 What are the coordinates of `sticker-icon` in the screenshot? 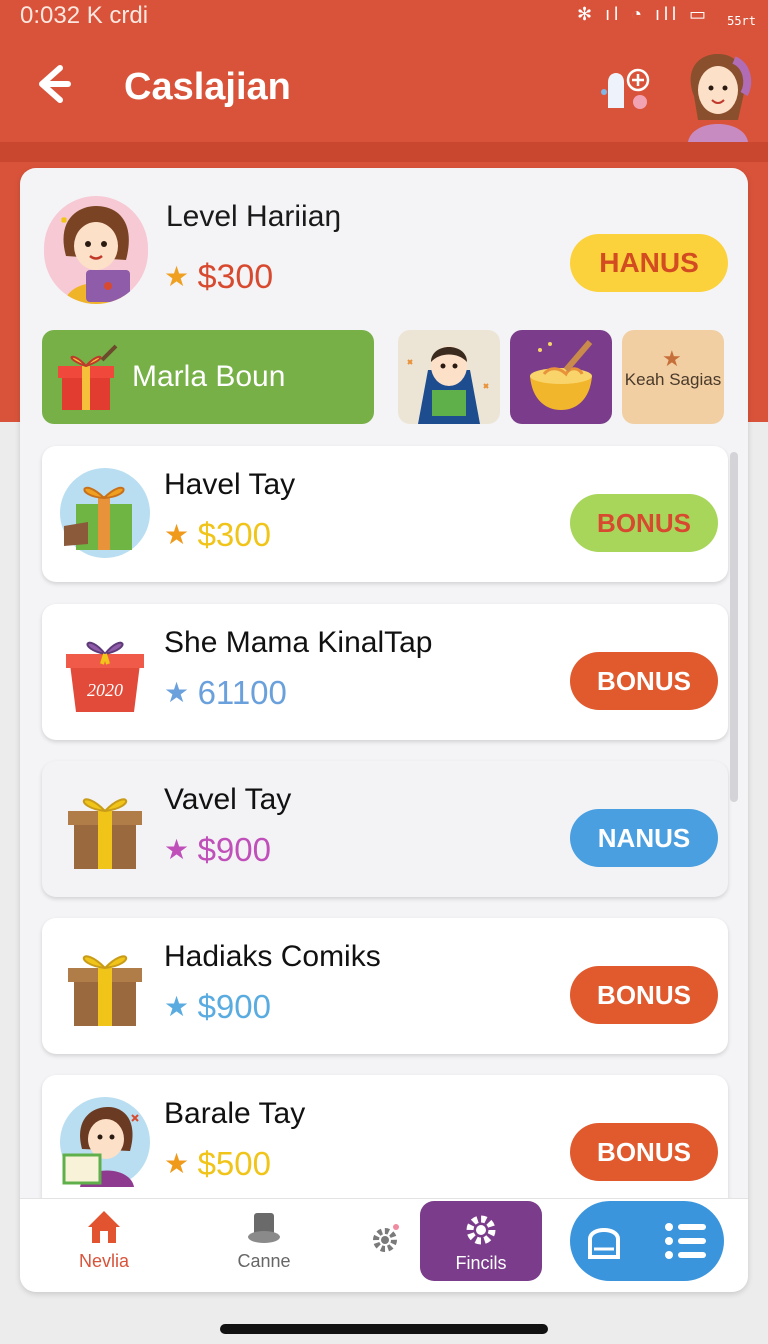 It's located at (625, 88).